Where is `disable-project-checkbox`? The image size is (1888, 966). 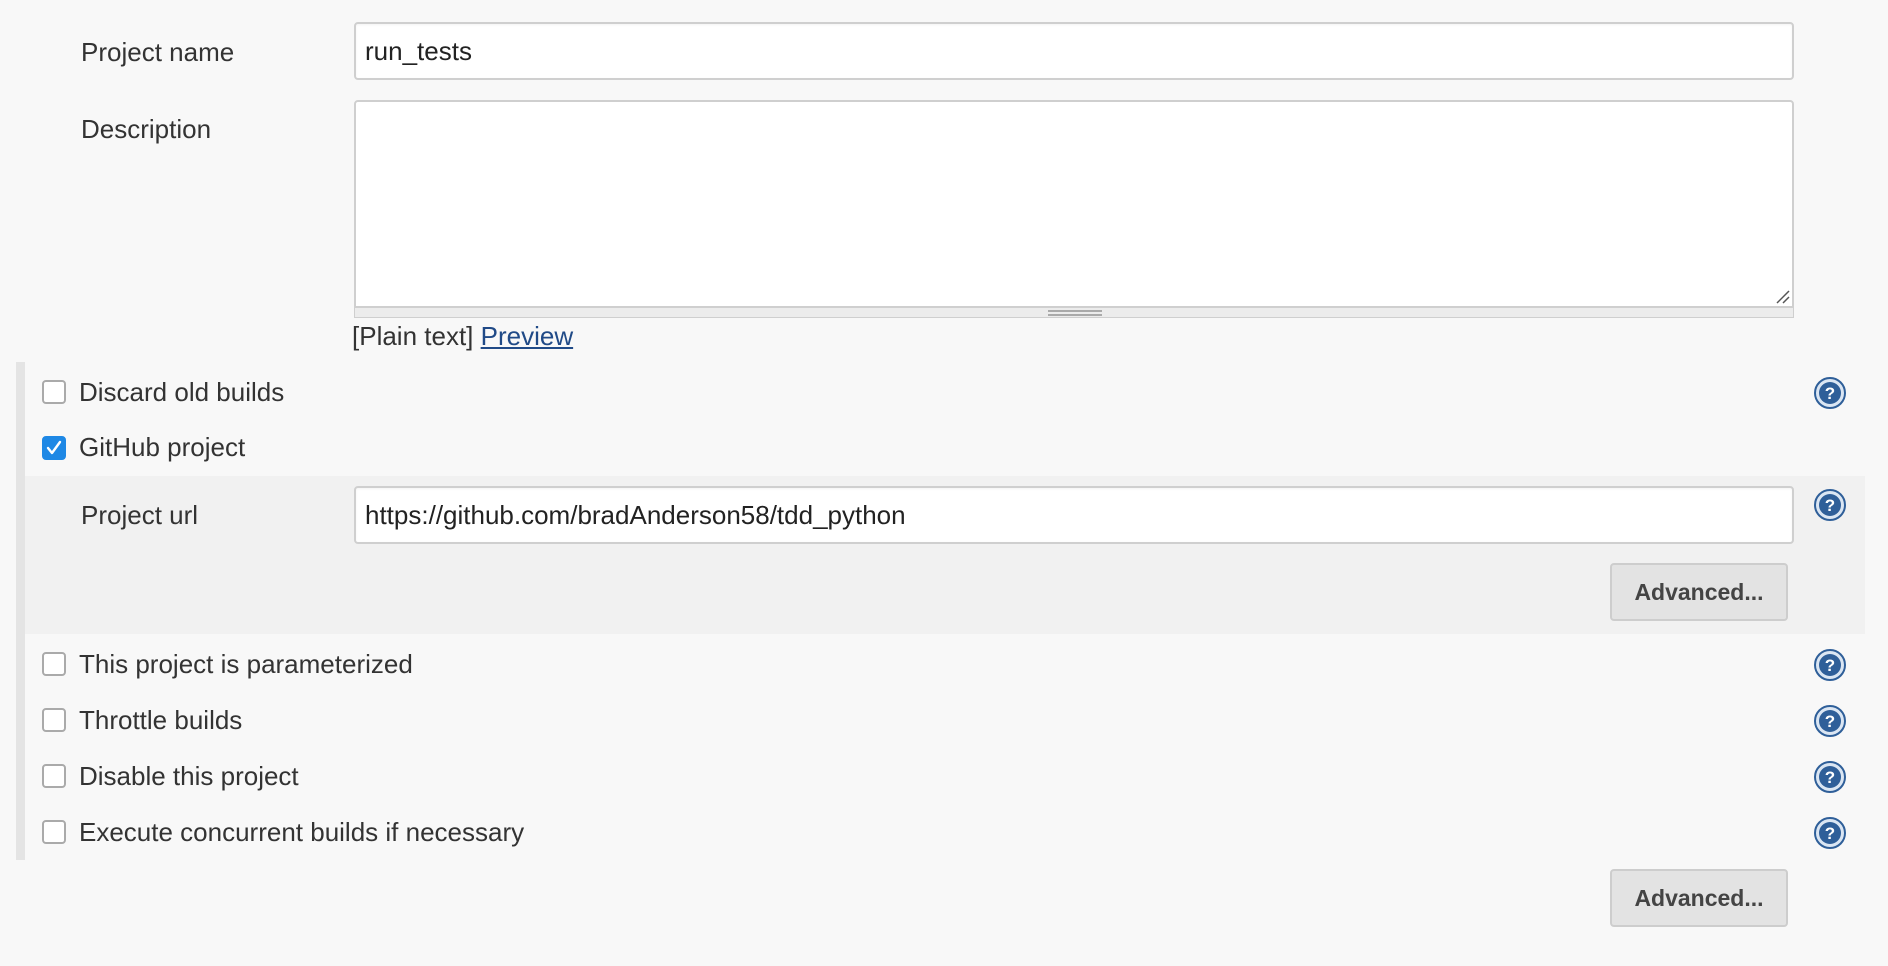 disable-project-checkbox is located at coordinates (54, 776).